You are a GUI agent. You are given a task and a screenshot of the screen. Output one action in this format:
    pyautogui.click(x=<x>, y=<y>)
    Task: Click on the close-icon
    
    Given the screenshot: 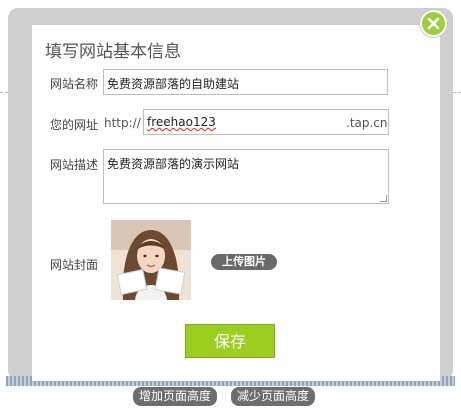 What is the action you would take?
    pyautogui.click(x=433, y=23)
    